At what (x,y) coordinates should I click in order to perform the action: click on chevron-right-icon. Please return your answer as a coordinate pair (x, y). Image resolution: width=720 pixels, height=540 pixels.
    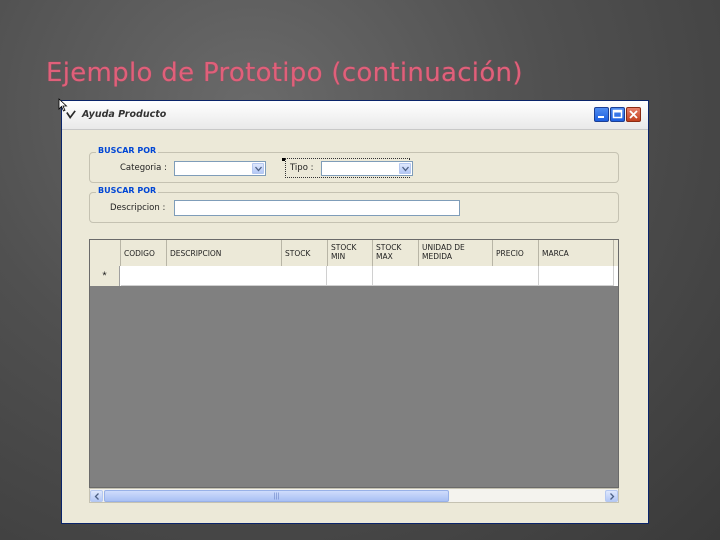
    Looking at the image, I should click on (612, 496).